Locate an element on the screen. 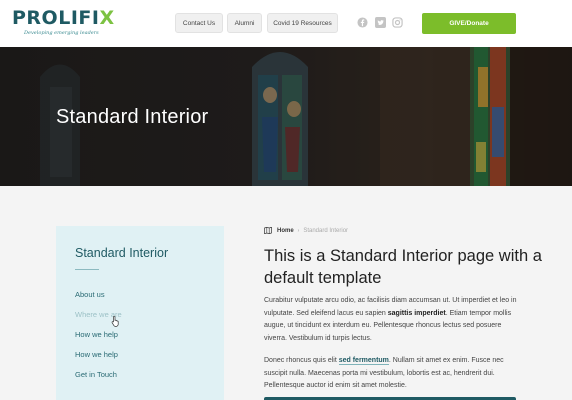 The image size is (572, 400). nav-alumni-button: Alumni is located at coordinates (244, 23).